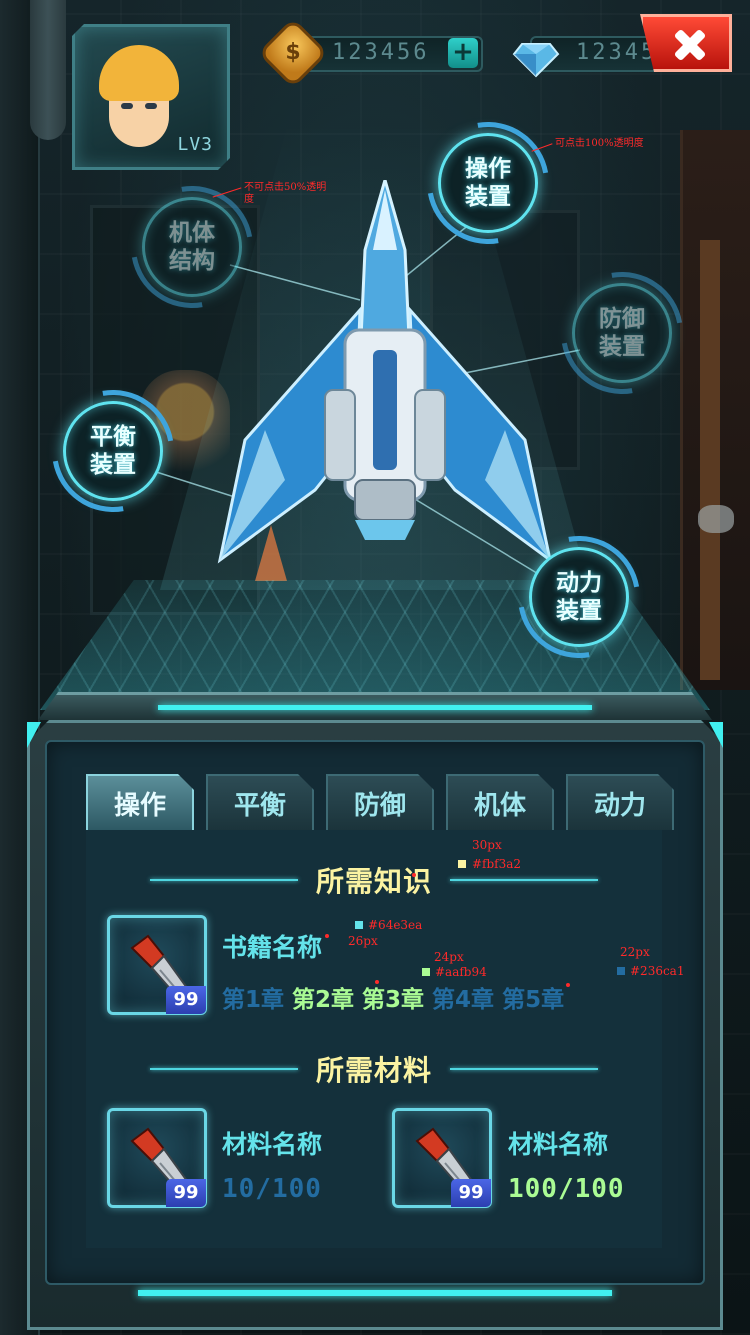  What do you see at coordinates (395, 925) in the screenshot?
I see `annotation-name-color: #64e3ea` at bounding box center [395, 925].